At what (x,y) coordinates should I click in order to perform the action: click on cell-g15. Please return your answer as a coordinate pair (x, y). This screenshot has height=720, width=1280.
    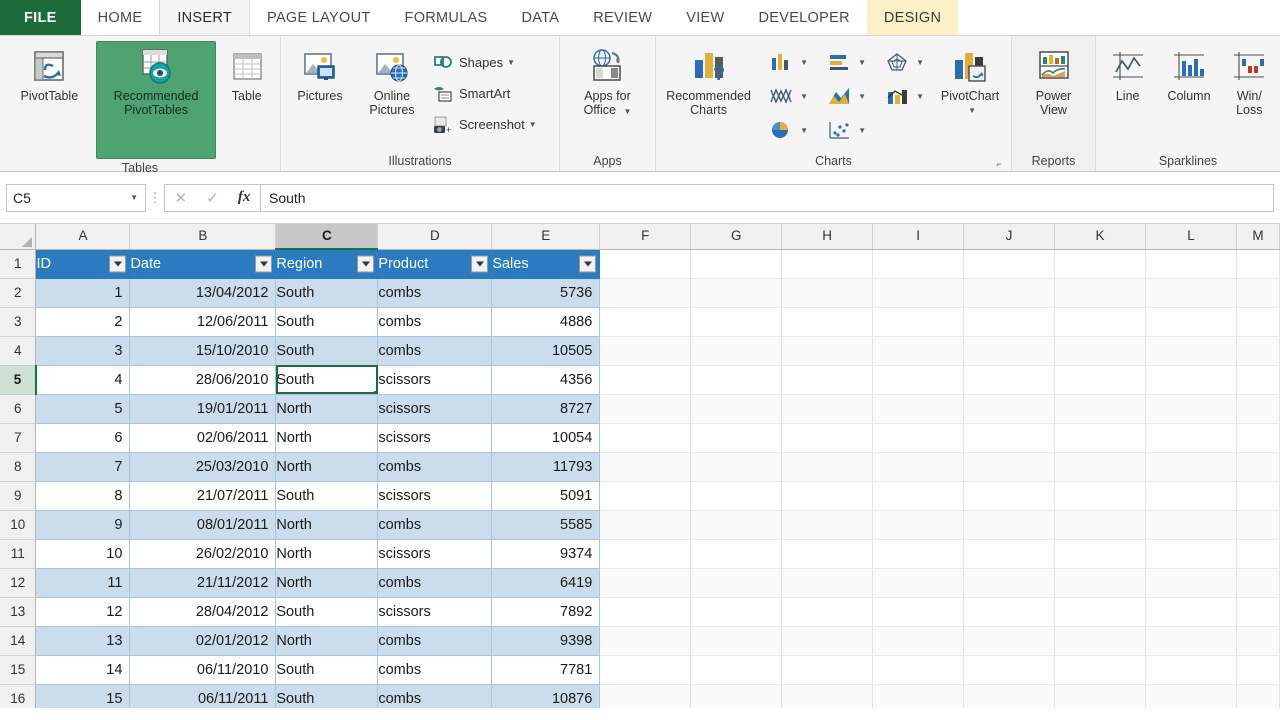
    Looking at the image, I should click on (736, 670).